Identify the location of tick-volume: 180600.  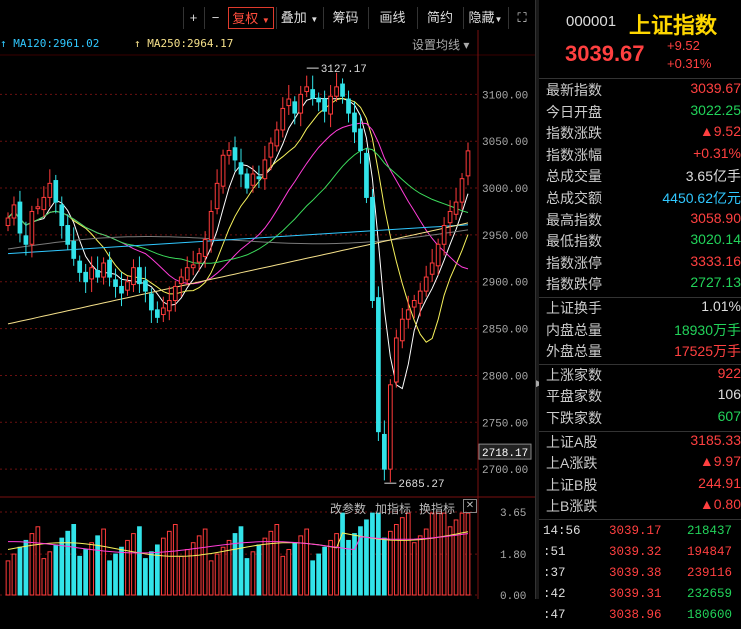
(710, 615).